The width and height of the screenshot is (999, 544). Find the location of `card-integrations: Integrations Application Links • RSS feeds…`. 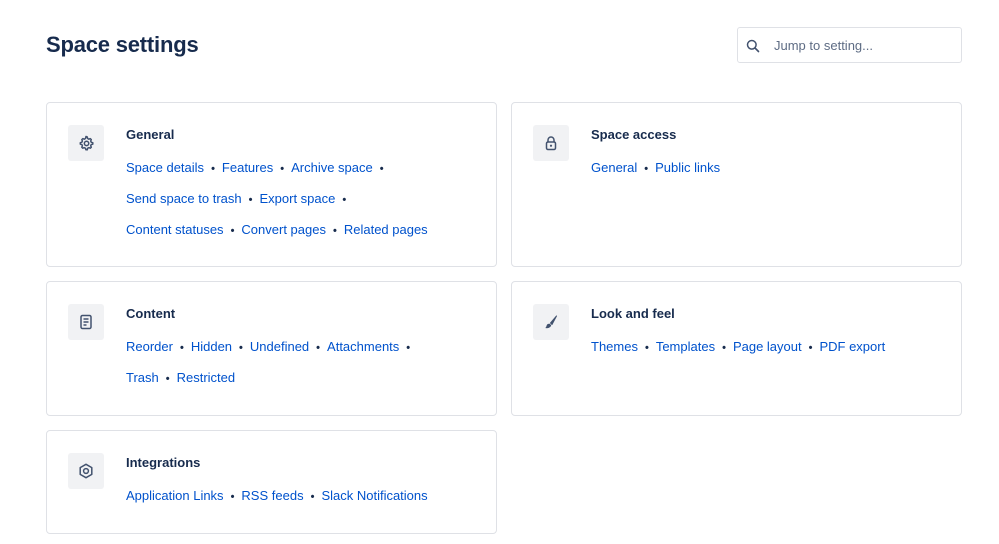

card-integrations: Integrations Application Links • RSS feeds… is located at coordinates (271, 482).